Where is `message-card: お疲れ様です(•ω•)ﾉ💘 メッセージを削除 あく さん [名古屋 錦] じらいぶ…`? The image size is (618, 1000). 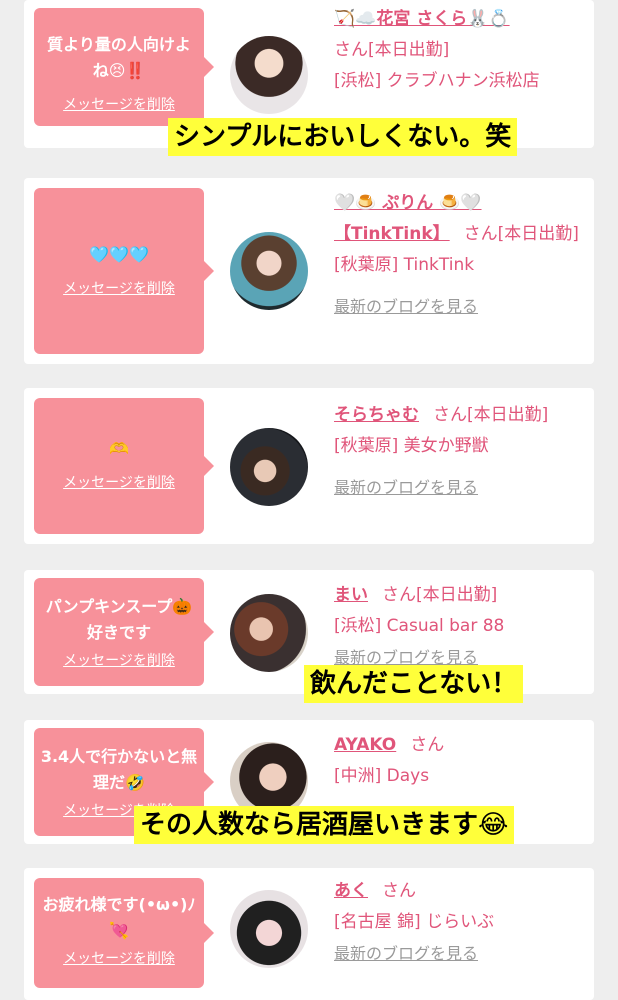 message-card: お疲れ様です(•ω•)ﾉ💘 メッセージを削除 あく さん [名古屋 錦] じらいぶ… is located at coordinates (309, 934).